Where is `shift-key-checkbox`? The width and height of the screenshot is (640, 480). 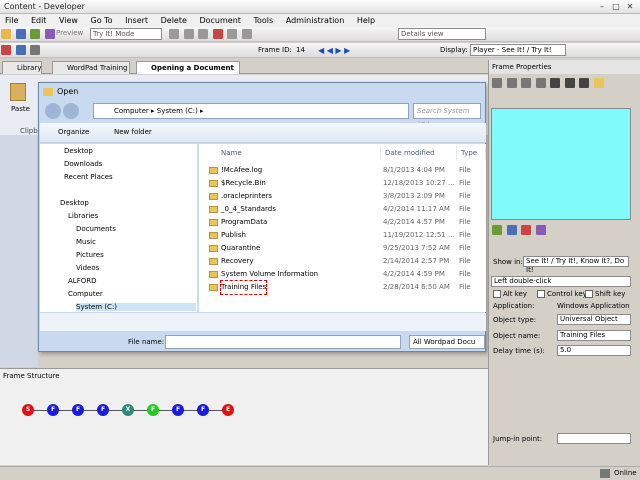
shift-key-checkbox is located at coordinates (589, 294).